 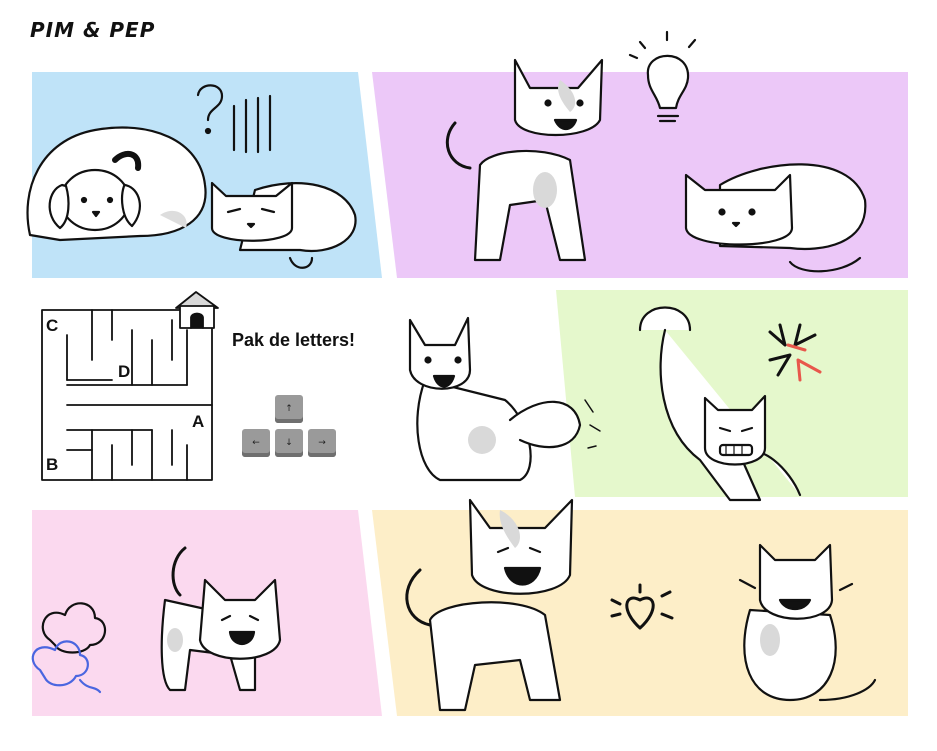 I want to click on arrow-down-key: ↓, so click(x=289, y=443).